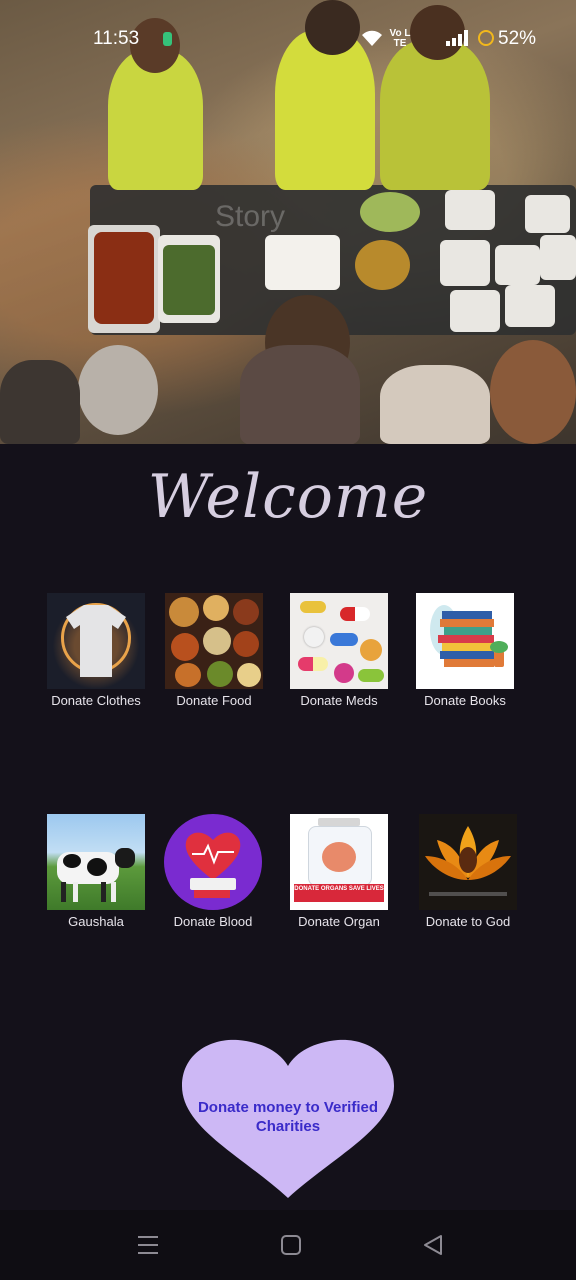  Describe the element at coordinates (96, 862) in the screenshot. I see `cow-image-icon` at that location.